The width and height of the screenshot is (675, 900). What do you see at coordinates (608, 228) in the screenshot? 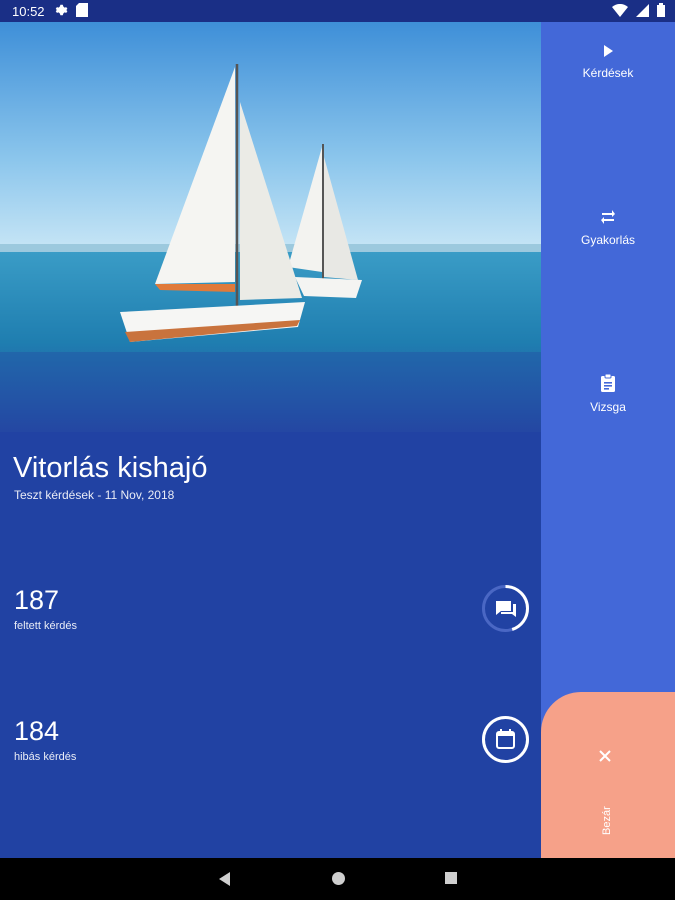
I see `menu-item-practice: Gyakorlás` at bounding box center [608, 228].